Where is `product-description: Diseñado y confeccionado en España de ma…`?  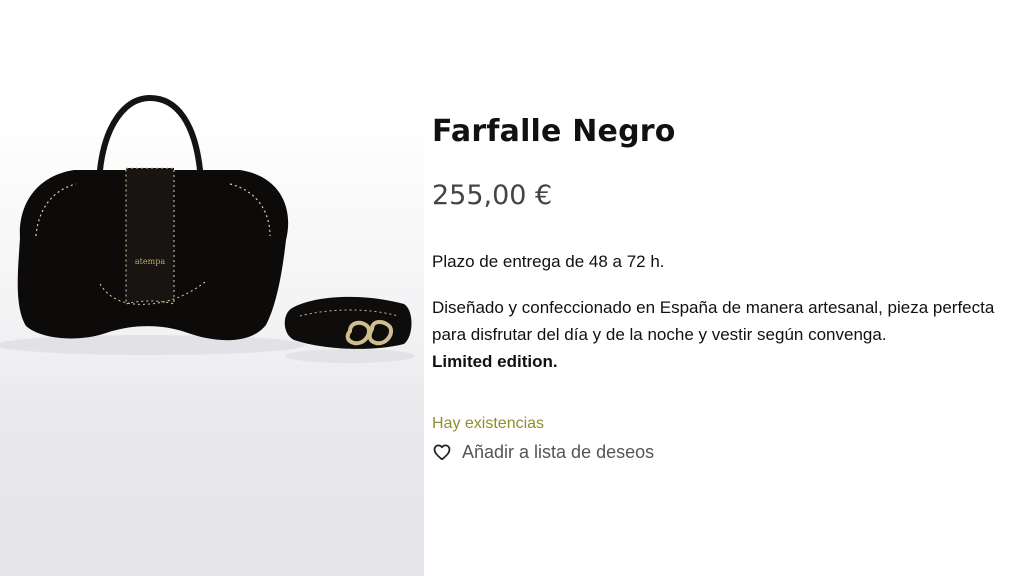
product-description: Diseñado y confeccionado en España de ma… is located at coordinates (713, 321).